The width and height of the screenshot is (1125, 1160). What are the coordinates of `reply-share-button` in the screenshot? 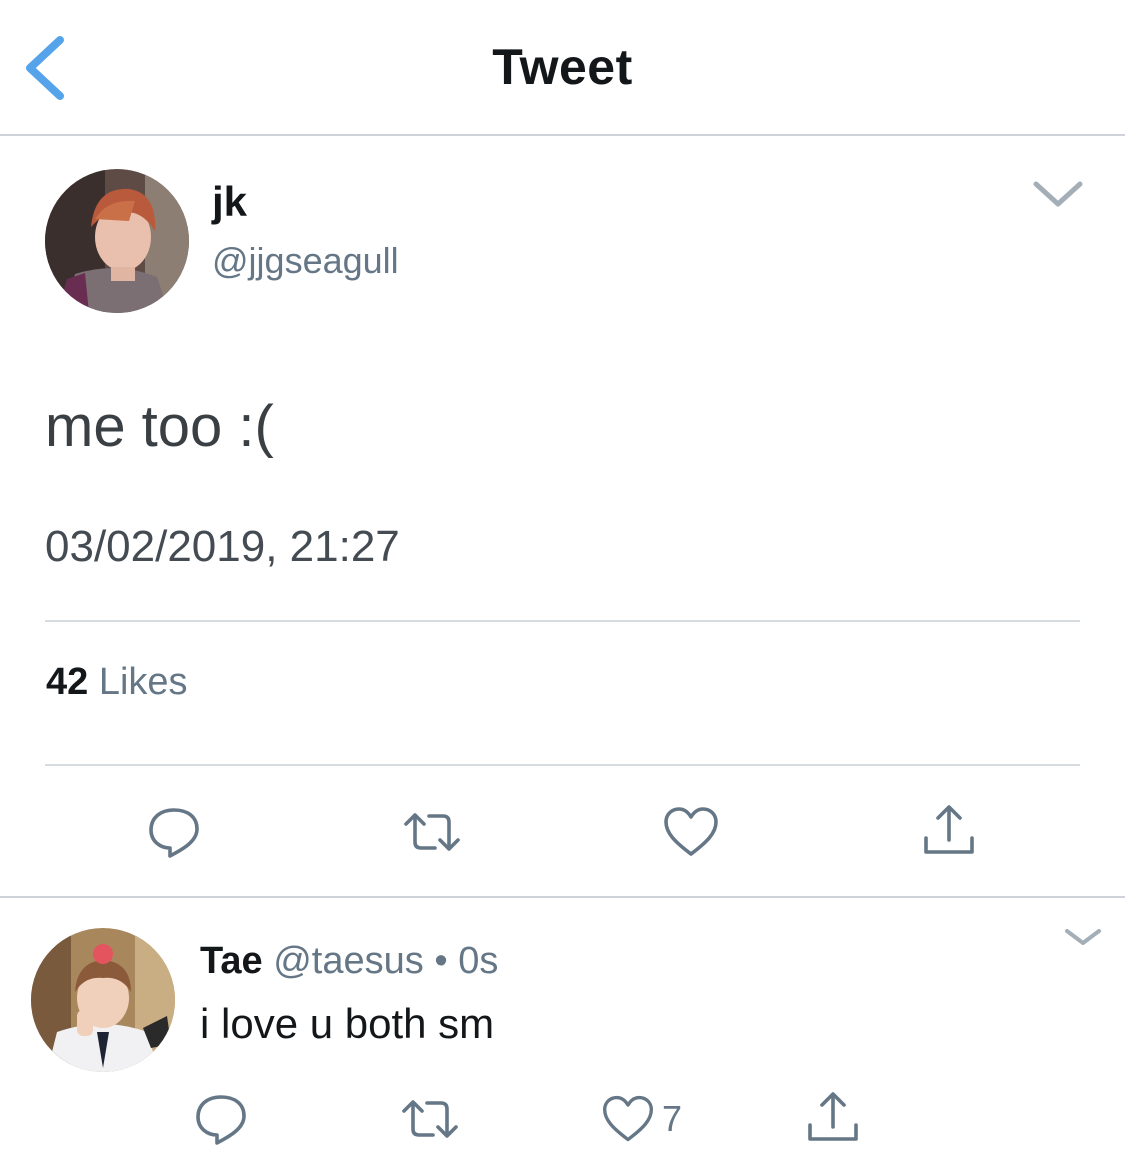 It's located at (833, 1119).